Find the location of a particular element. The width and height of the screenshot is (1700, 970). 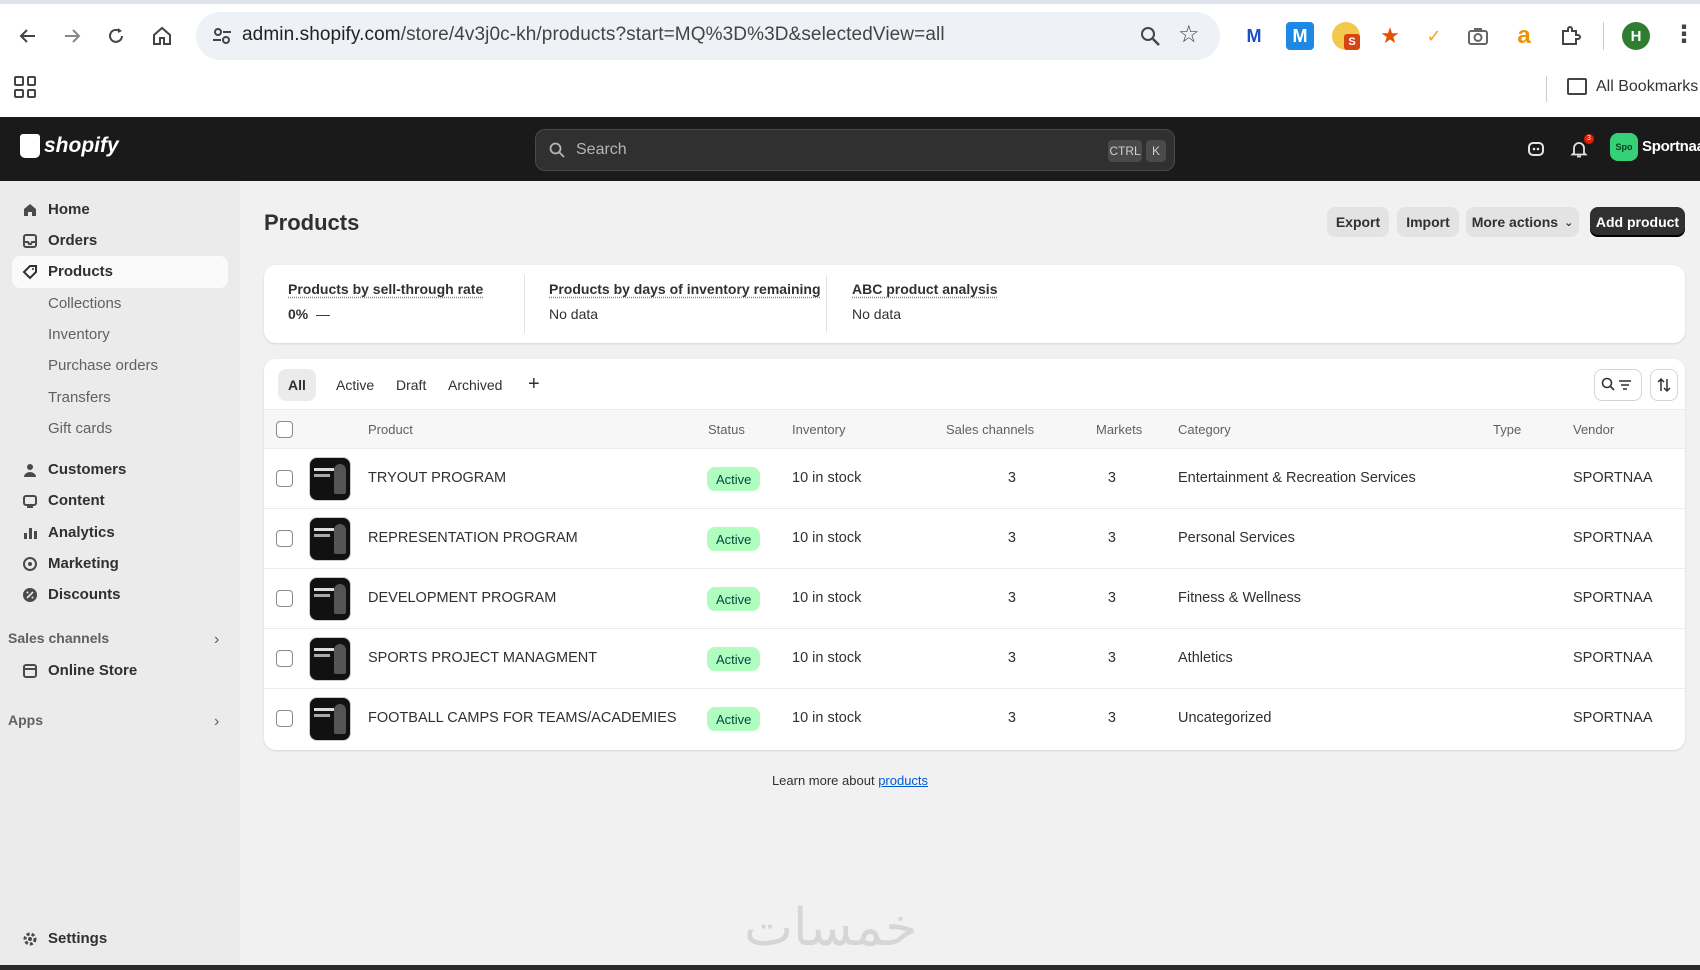

sidebar-item-purchase-orders: Purchase orders is located at coordinates (120, 366).